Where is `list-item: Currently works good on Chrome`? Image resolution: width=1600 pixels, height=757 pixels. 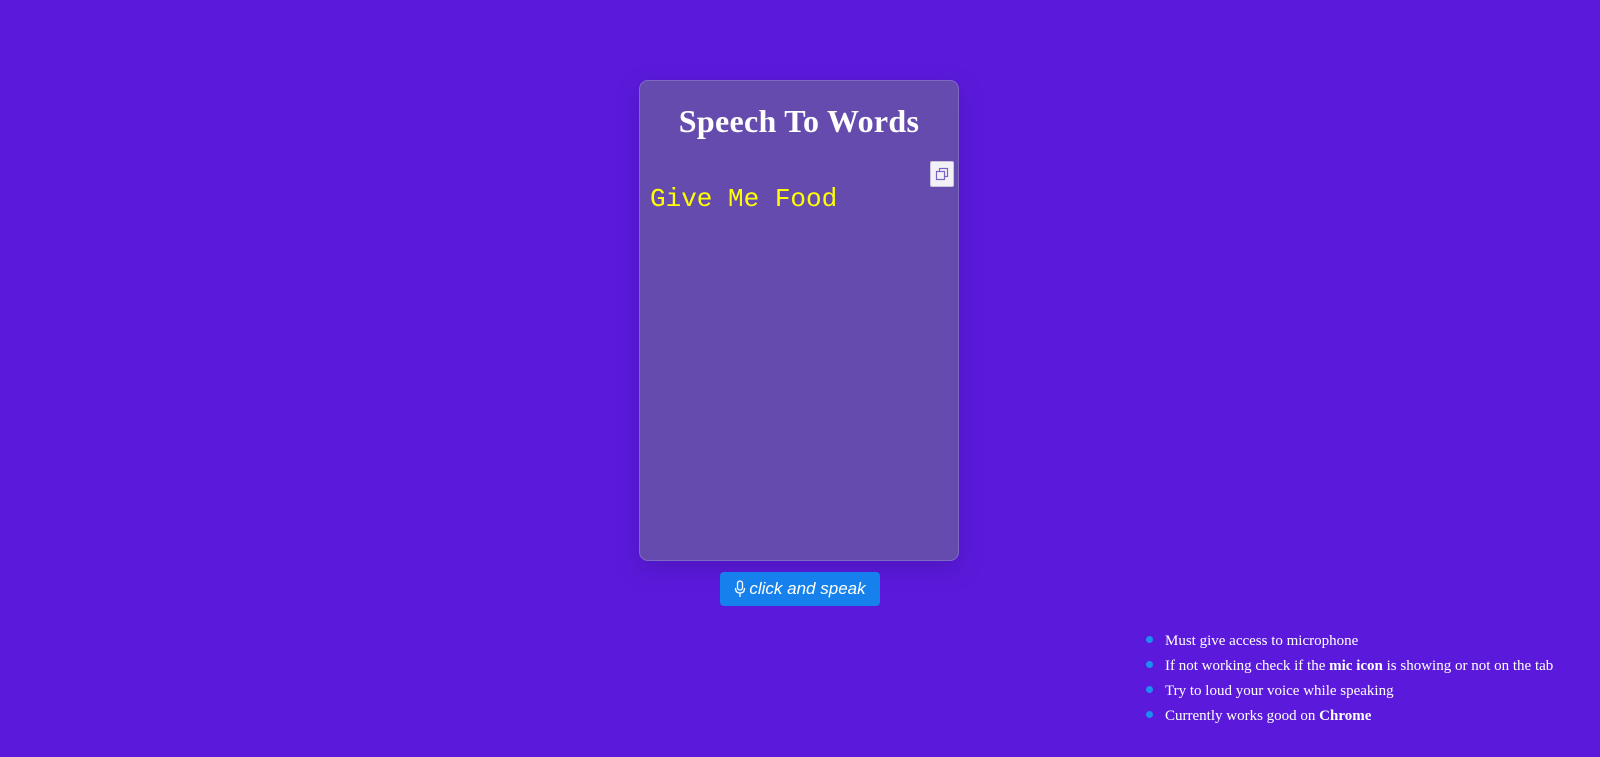
list-item: Currently works good on Chrome is located at coordinates (1342, 716).